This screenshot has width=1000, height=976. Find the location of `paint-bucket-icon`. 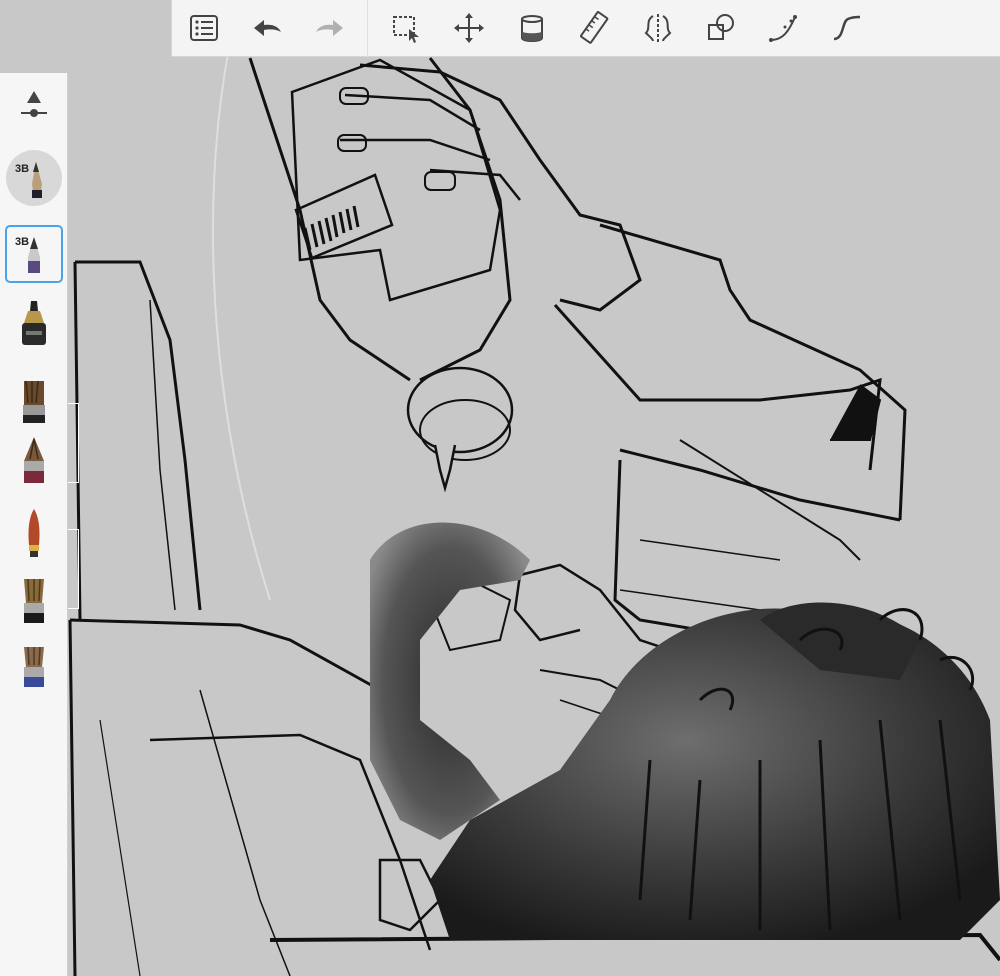

paint-bucket-icon is located at coordinates (531, 28).